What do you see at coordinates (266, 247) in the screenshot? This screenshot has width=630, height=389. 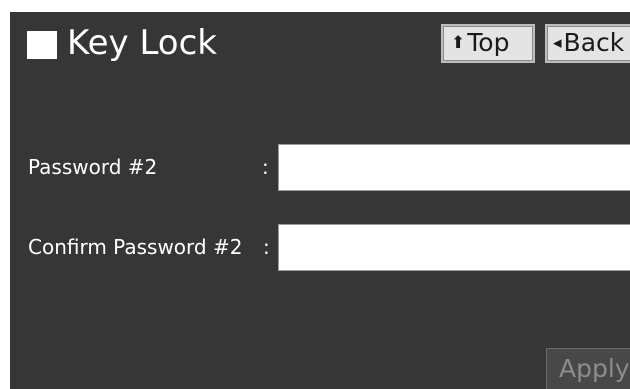 I see `confirm-password-colon: :` at bounding box center [266, 247].